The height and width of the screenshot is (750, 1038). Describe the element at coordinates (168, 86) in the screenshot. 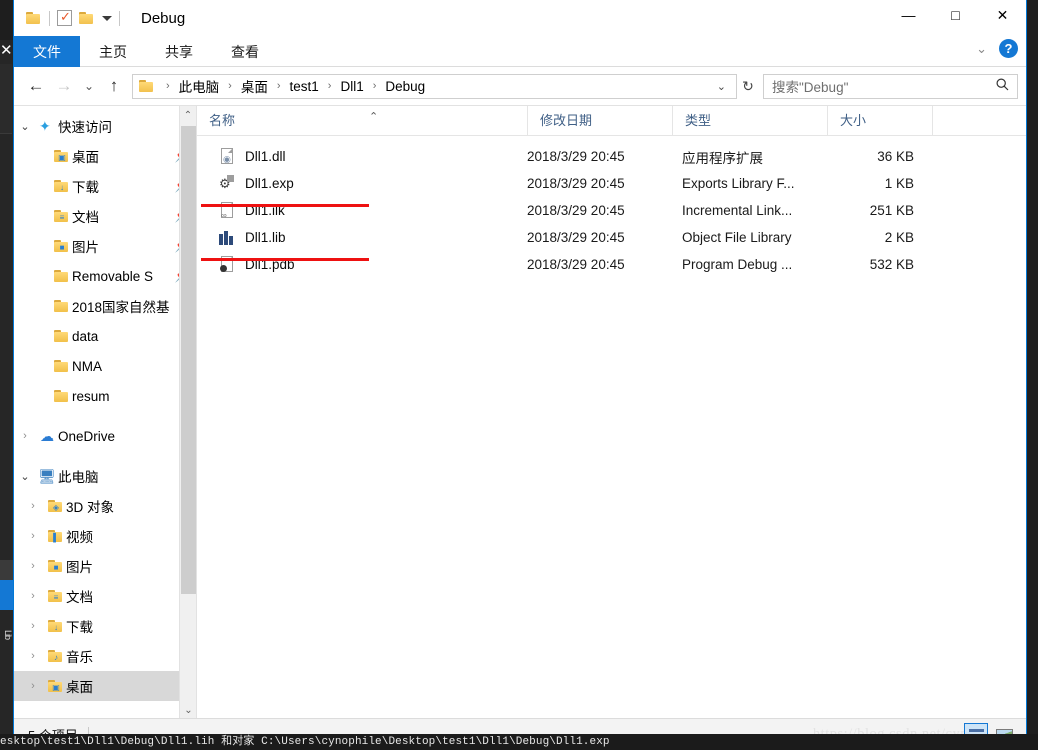

I see `breadcrumb-sep-0: ›` at that location.